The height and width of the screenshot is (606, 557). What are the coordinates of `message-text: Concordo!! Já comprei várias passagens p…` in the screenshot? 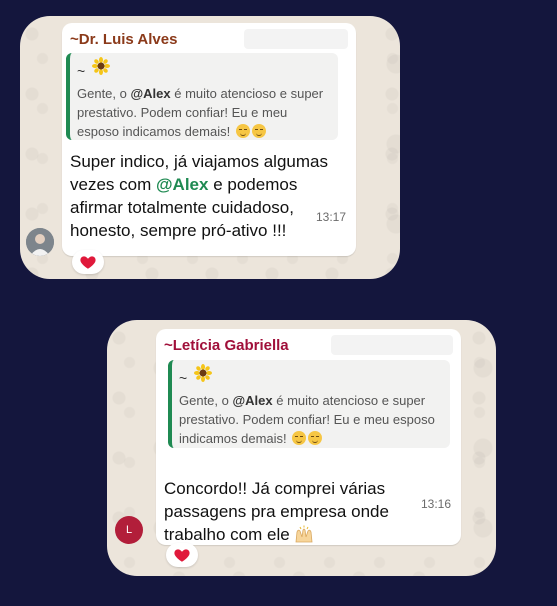 It's located at (284, 511).